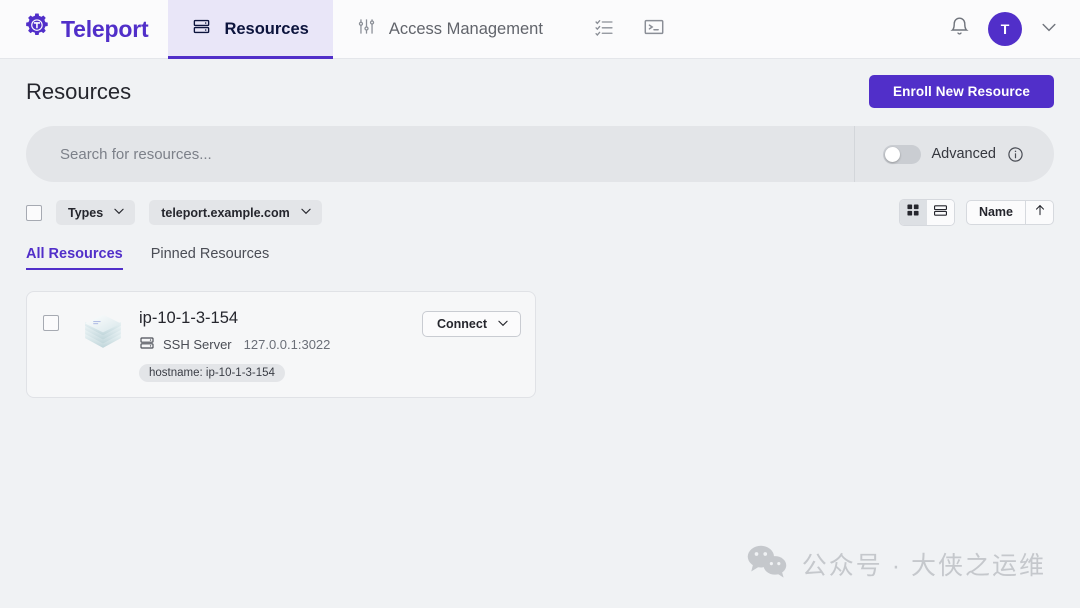  What do you see at coordinates (79, 91) in the screenshot?
I see `page-title: Resources` at bounding box center [79, 91].